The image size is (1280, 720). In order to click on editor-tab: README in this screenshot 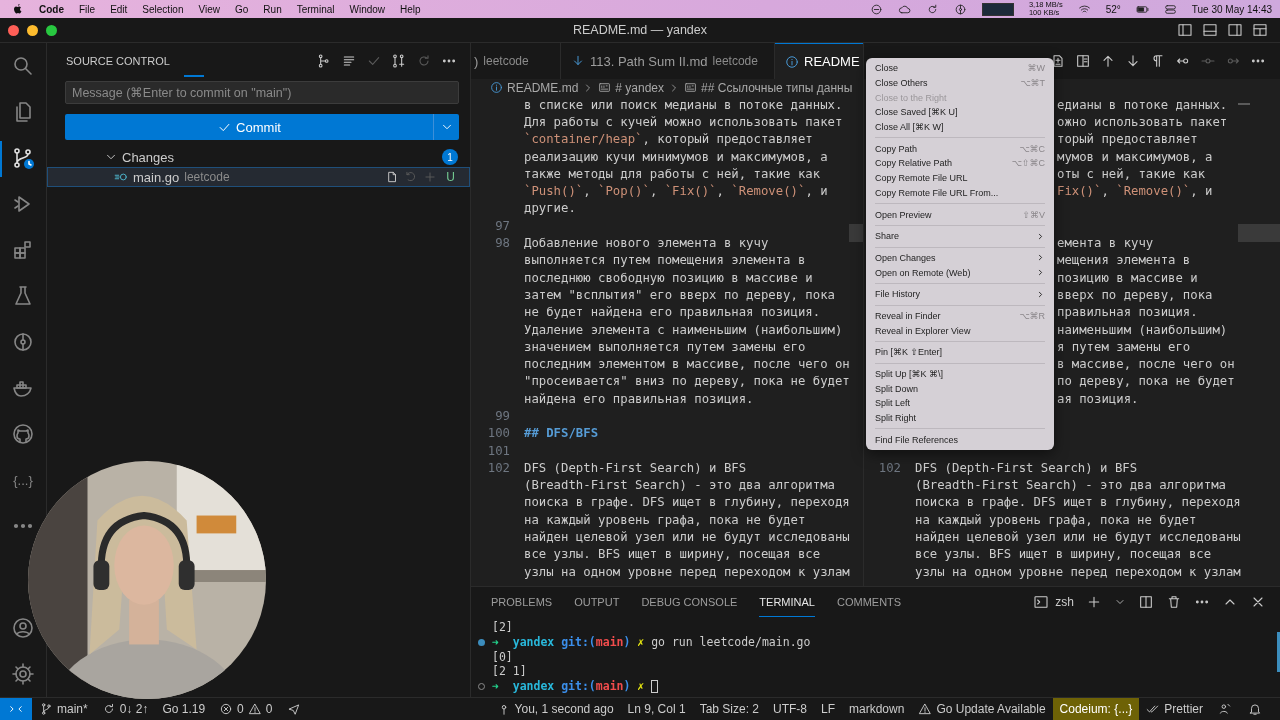, I will do `click(819, 61)`.